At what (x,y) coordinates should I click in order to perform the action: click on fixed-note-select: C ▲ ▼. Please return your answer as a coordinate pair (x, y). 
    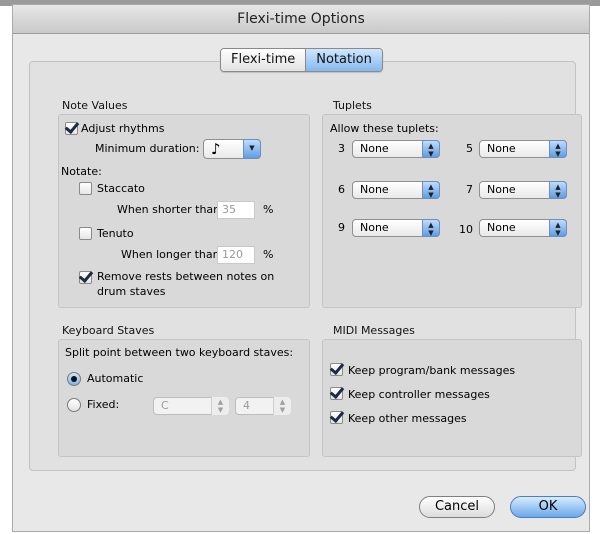
    Looking at the image, I should click on (191, 406).